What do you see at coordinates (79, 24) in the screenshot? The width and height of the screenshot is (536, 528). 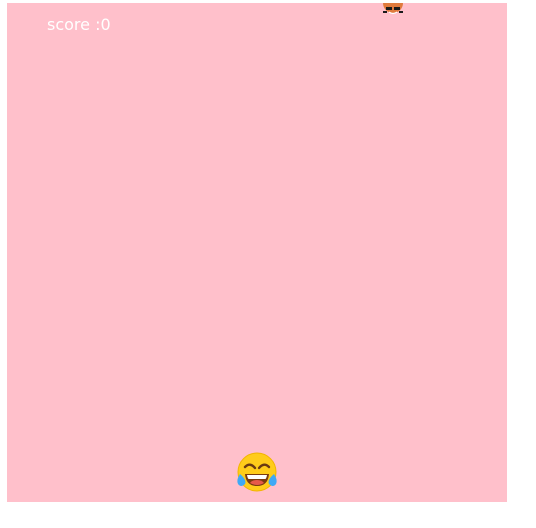 I see `score-label: score :0` at bounding box center [79, 24].